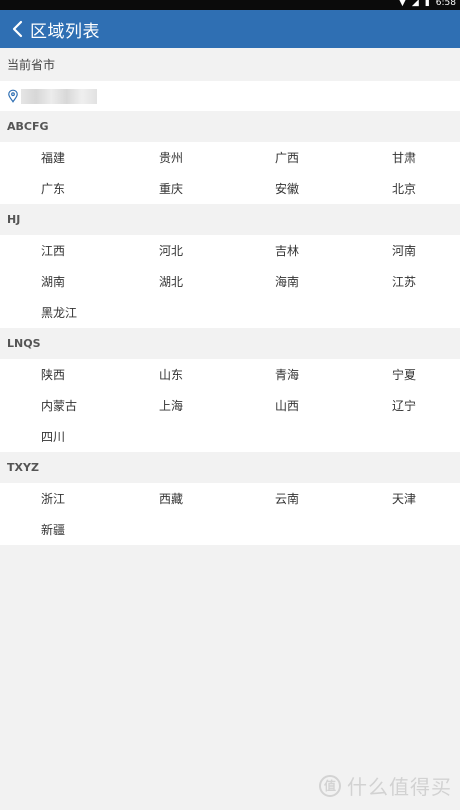 Image resolution: width=460 pixels, height=810 pixels. Describe the element at coordinates (14, 219) in the screenshot. I see `group-header-hj: HJ` at that location.